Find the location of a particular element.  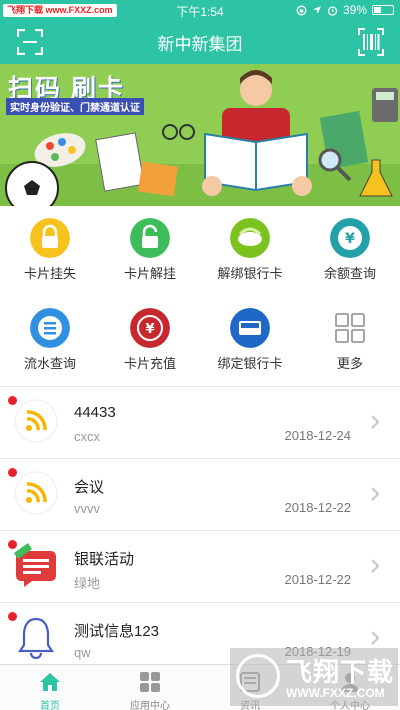

item-subtitle: cxcx is located at coordinates (87, 436).